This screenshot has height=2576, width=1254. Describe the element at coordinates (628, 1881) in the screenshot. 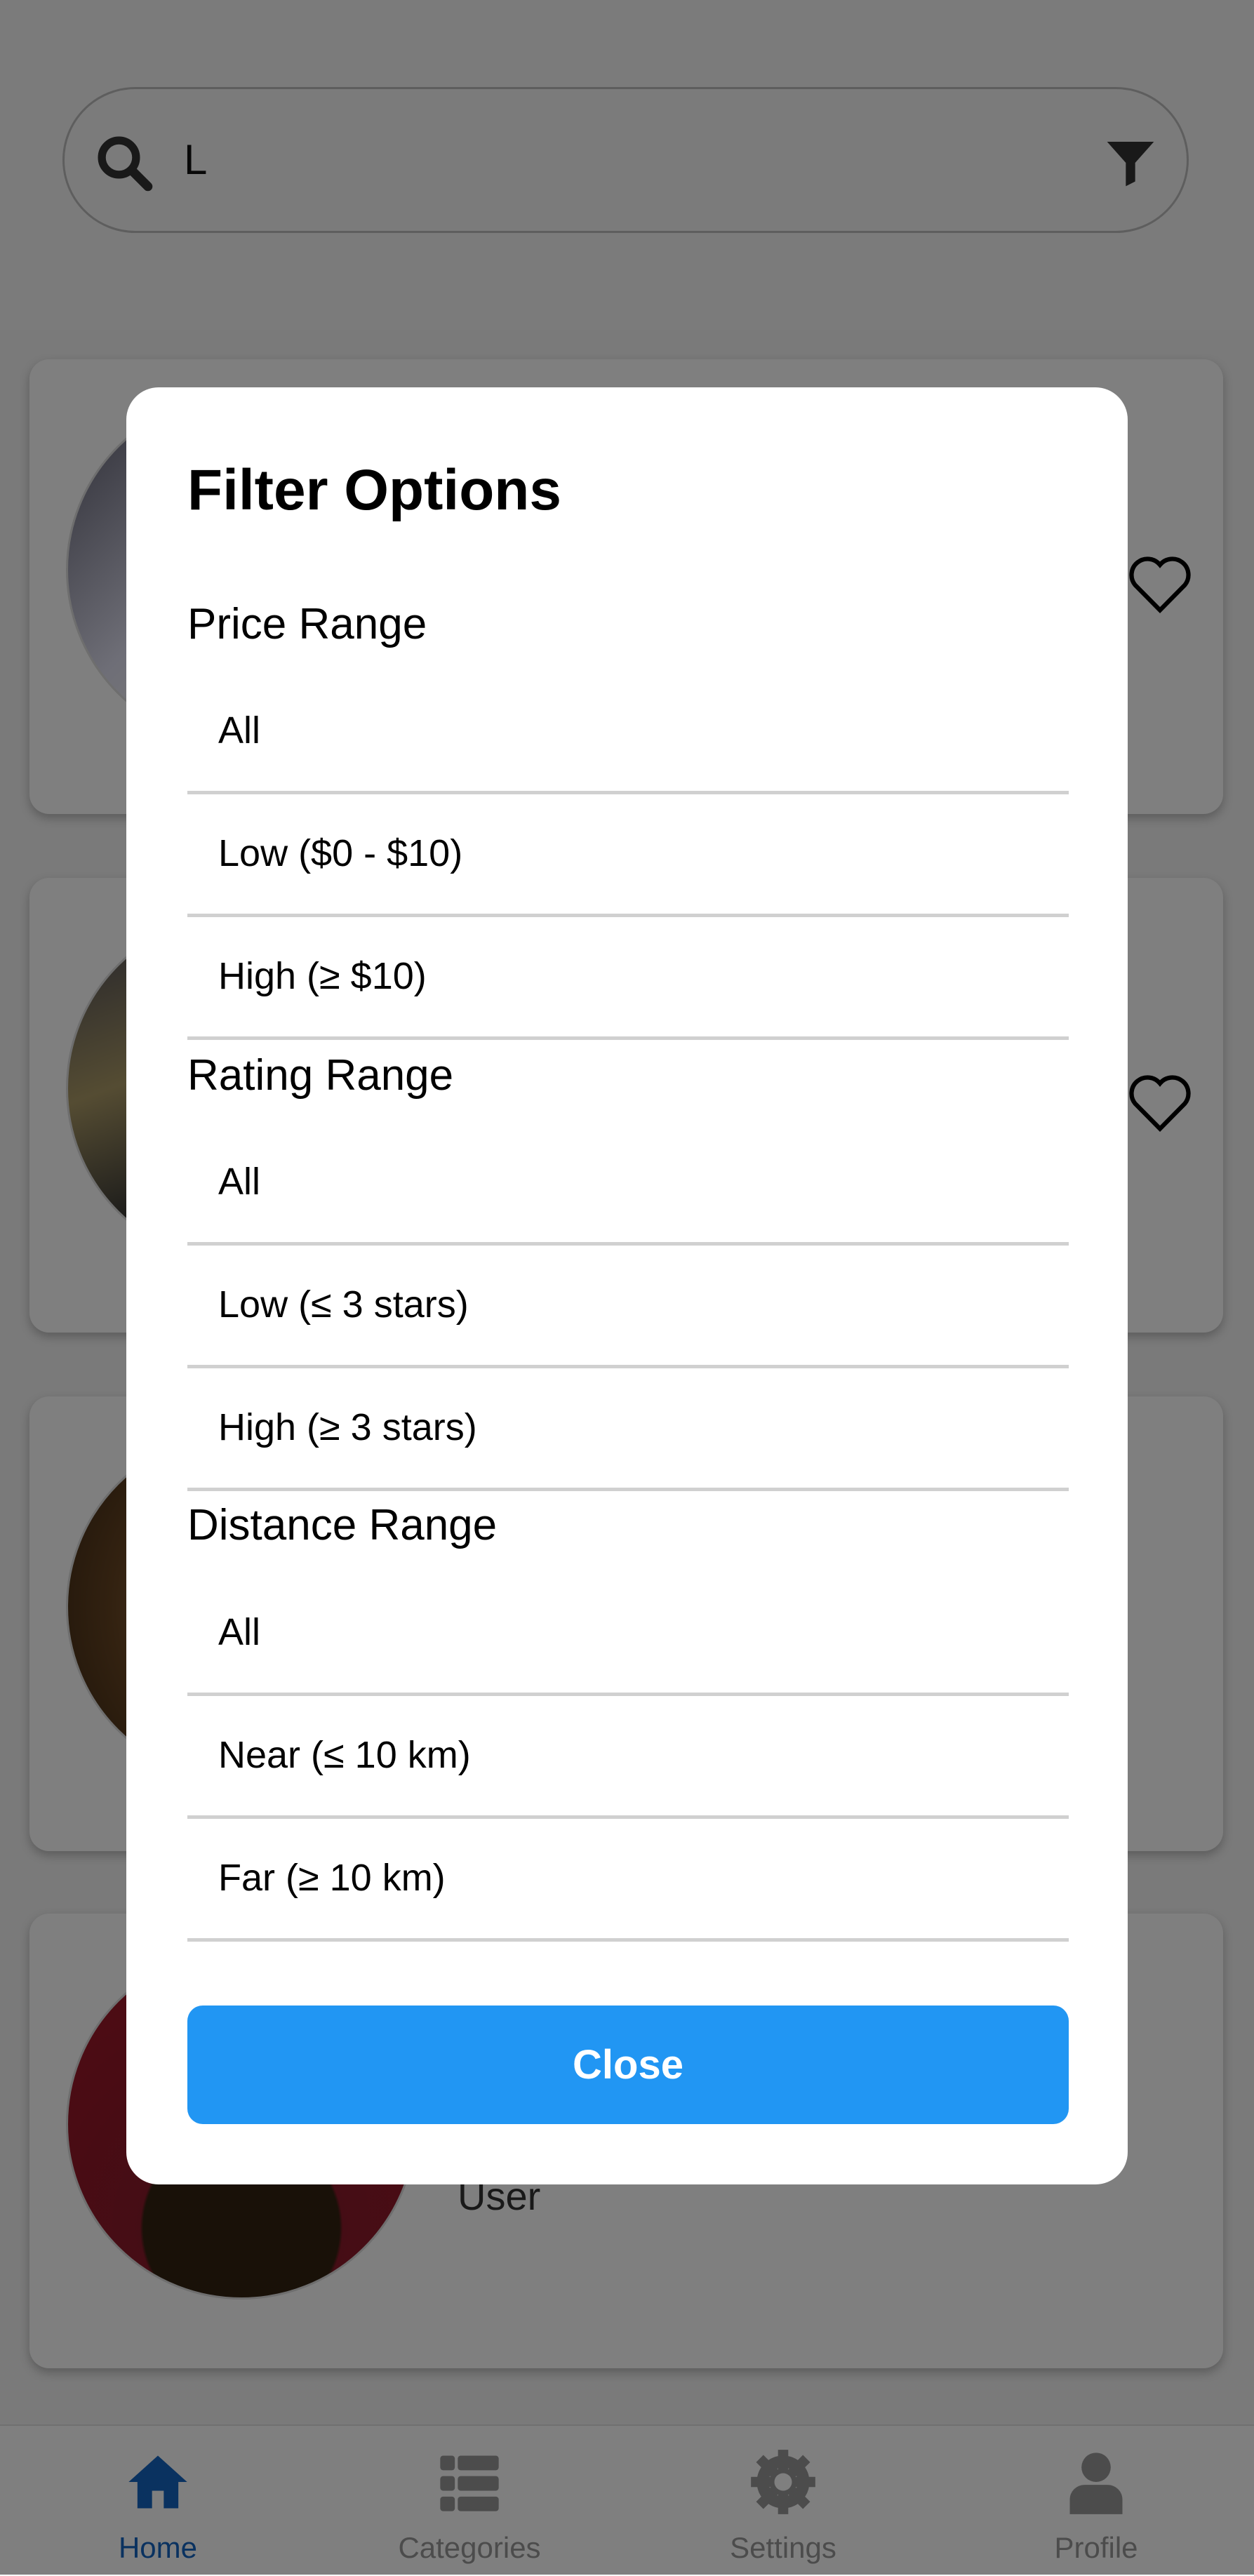

I see `option-distance-far: Far (≥ 10 km)` at that location.